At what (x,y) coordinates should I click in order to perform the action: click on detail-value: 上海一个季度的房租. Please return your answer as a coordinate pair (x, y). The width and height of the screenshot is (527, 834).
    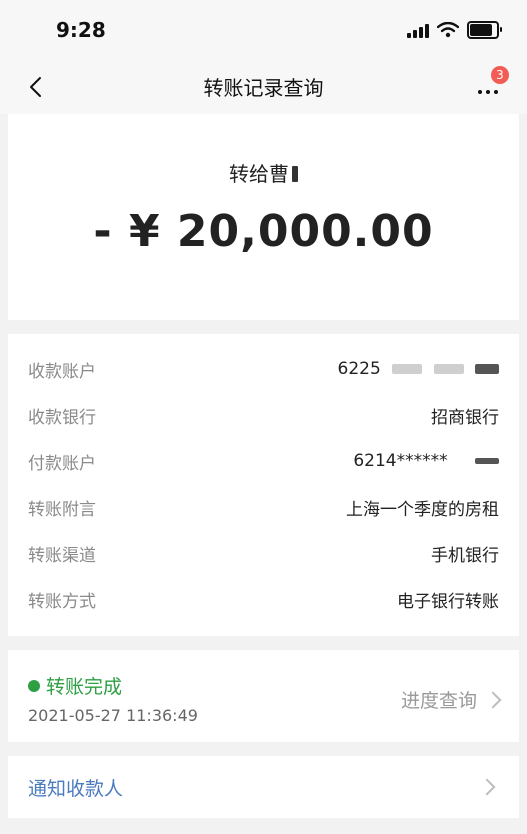
    Looking at the image, I should click on (422, 509).